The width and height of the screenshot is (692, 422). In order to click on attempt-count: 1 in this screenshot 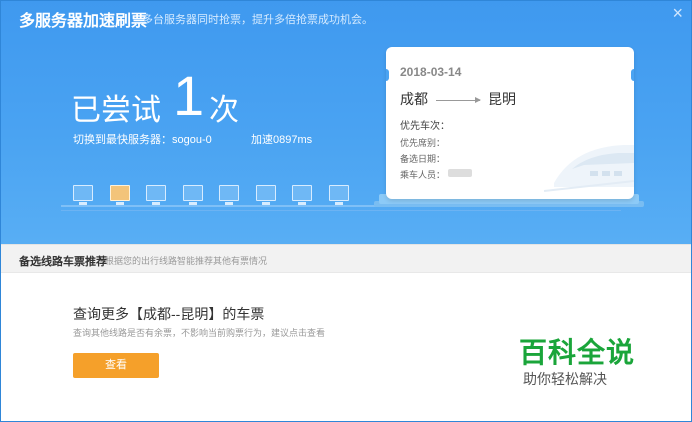, I will do `click(189, 95)`.